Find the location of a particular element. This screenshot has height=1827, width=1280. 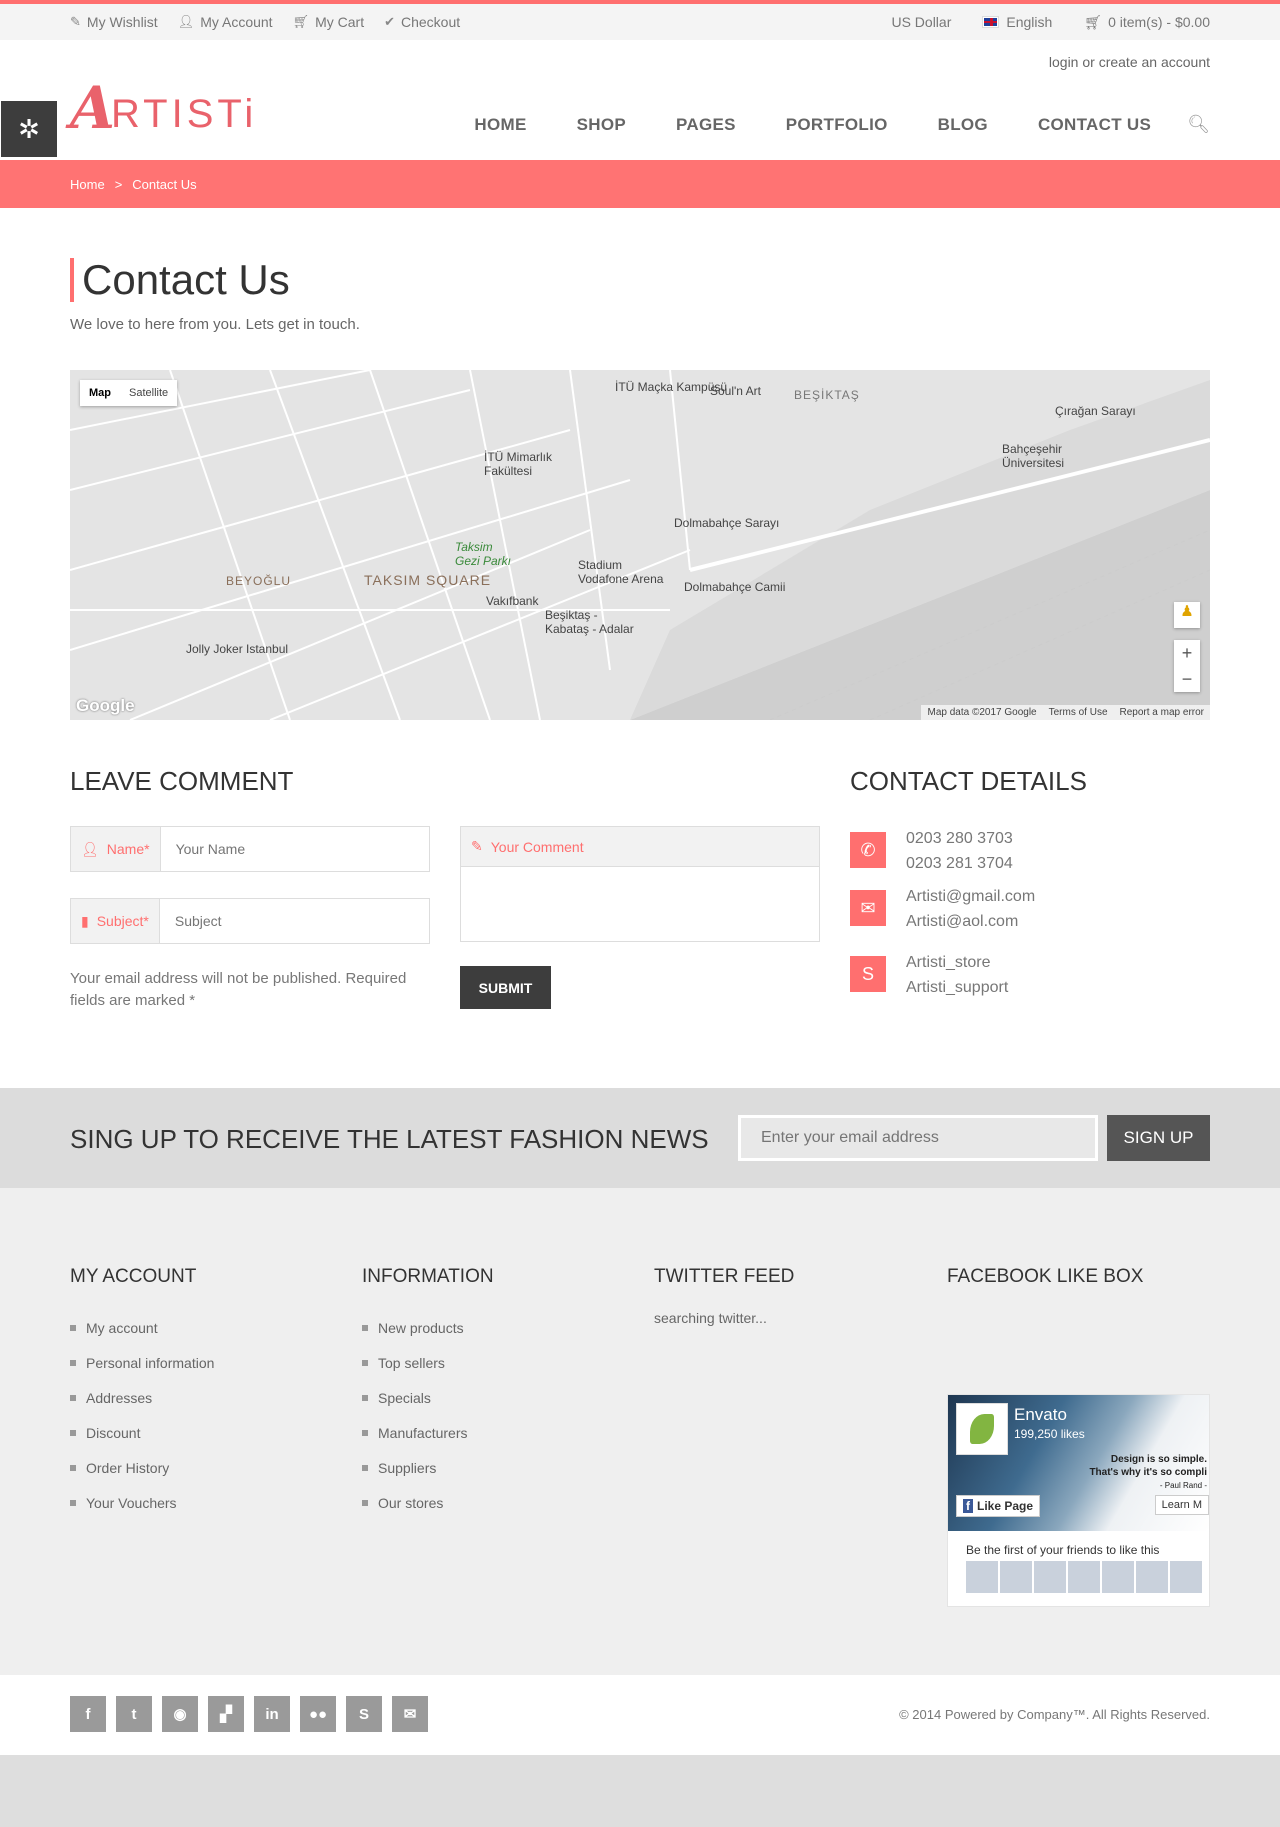

map-label: Vakıfbank is located at coordinates (512, 601).